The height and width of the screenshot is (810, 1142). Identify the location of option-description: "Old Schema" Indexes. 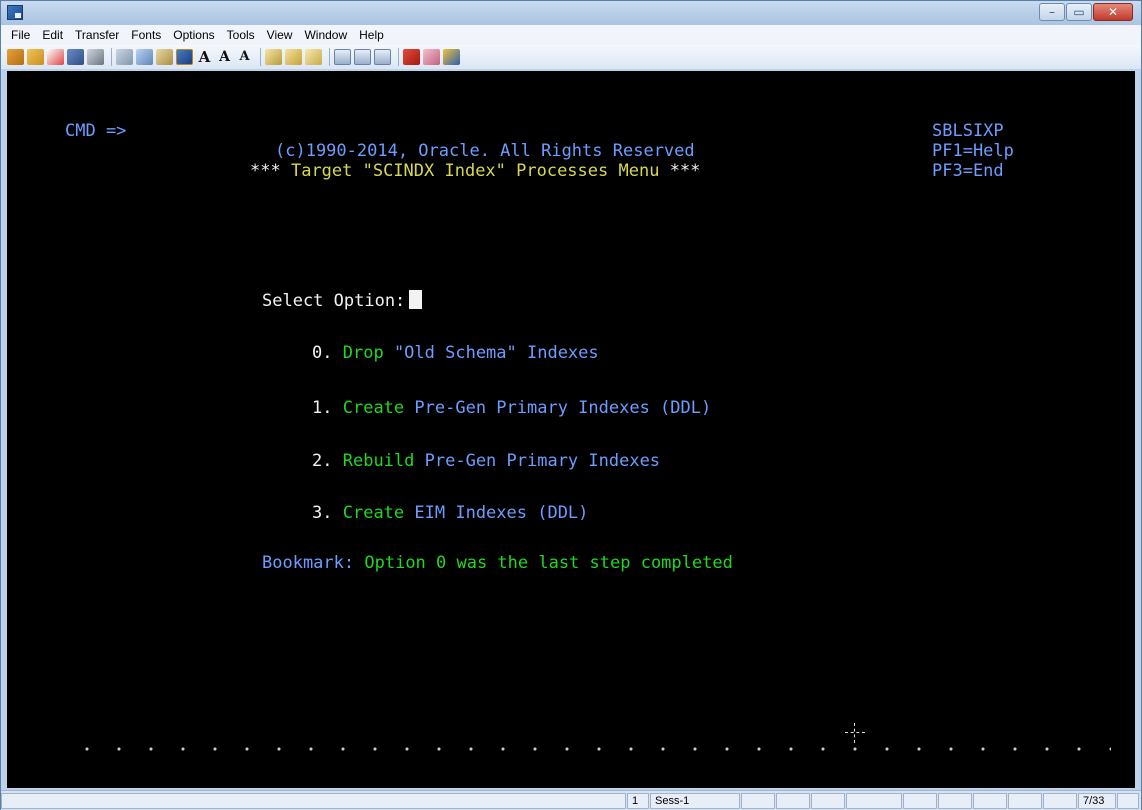
(496, 353).